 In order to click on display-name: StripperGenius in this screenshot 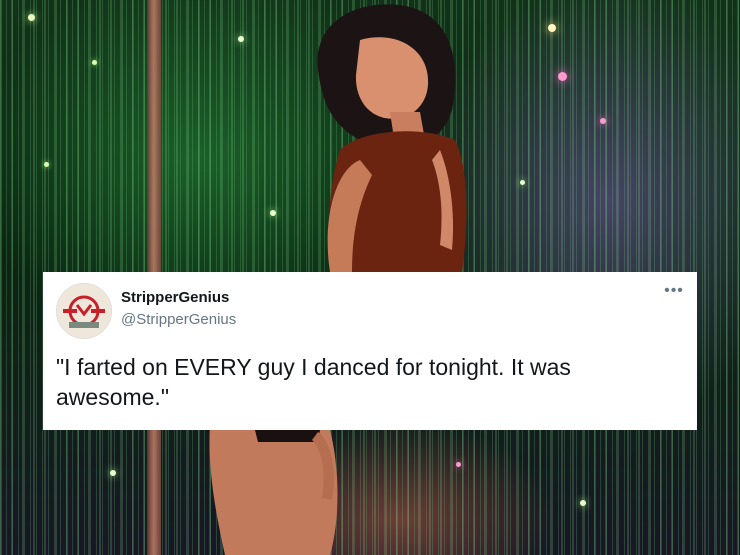, I will do `click(175, 297)`.